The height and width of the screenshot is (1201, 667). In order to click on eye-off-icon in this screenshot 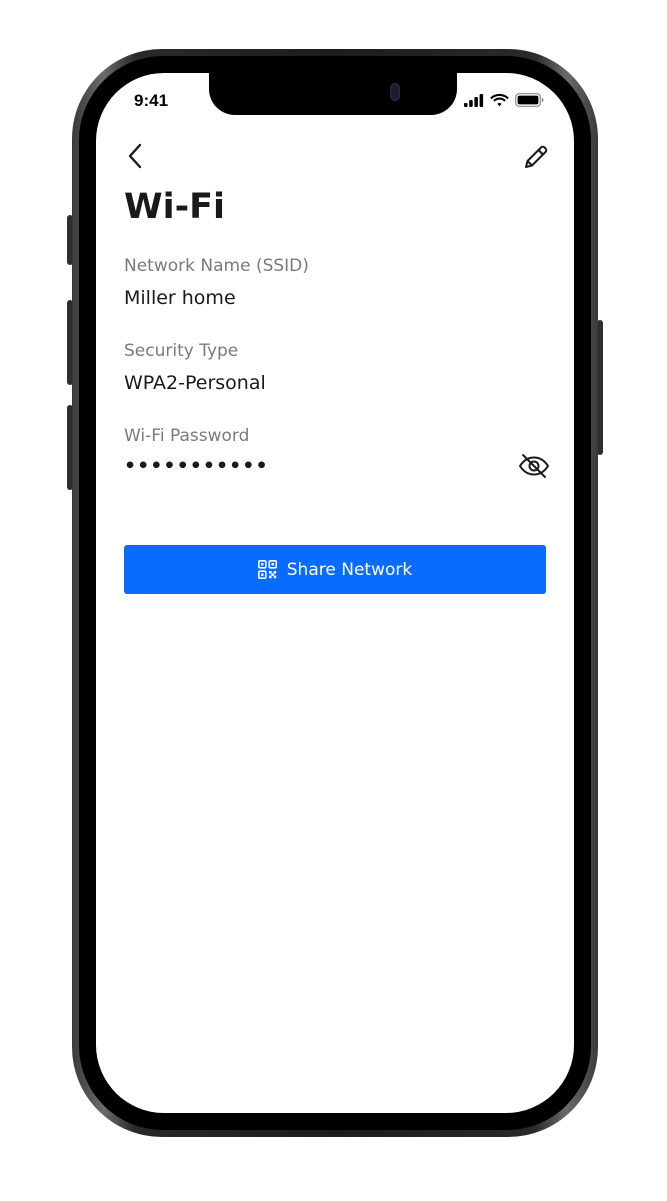, I will do `click(534, 466)`.